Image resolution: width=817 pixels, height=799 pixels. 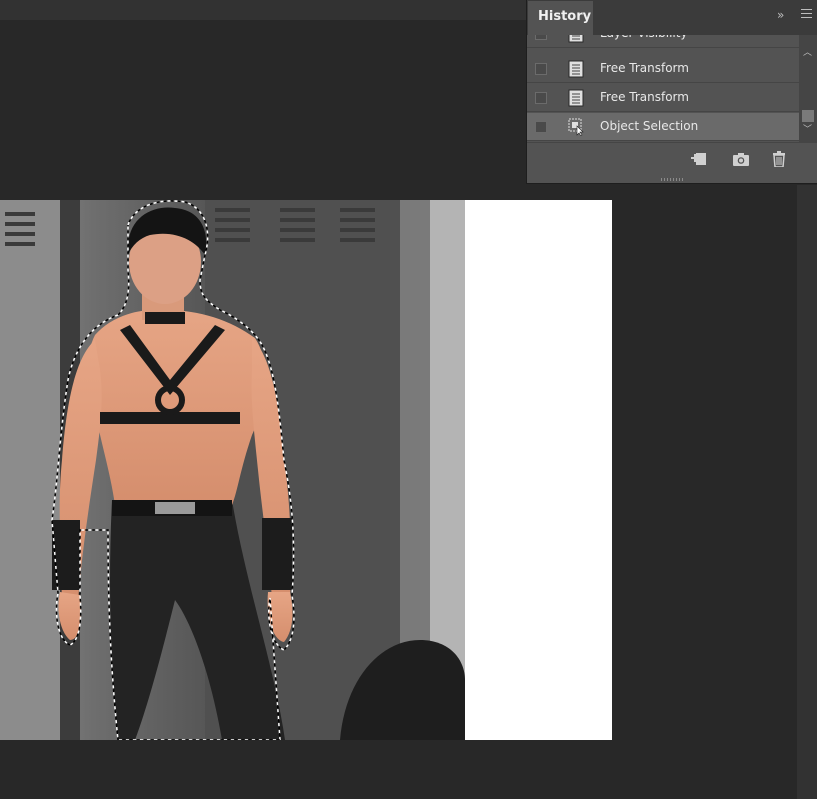 I want to click on scroll-thumb, so click(x=808, y=116).